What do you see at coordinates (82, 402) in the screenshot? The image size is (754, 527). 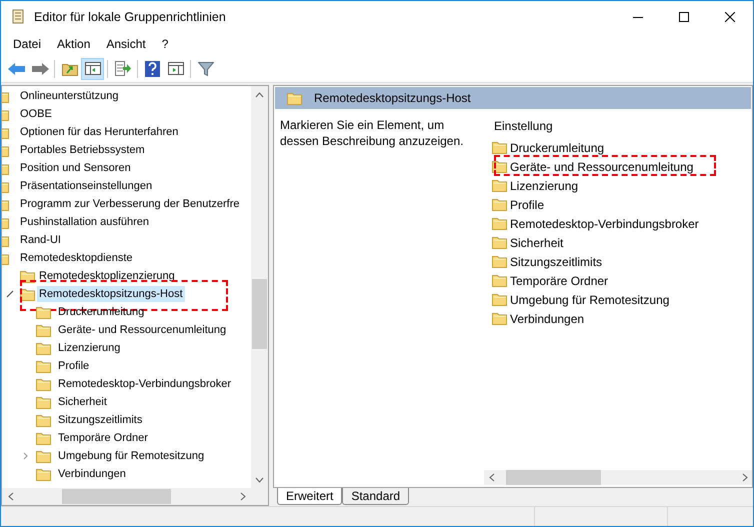 I see `tree-item: Sicherheit` at bounding box center [82, 402].